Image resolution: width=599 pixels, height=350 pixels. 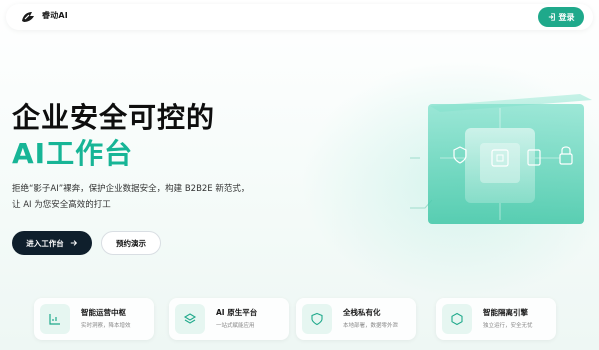 I want to click on feature-subtitle: 本地部署，数据零外泄, so click(x=371, y=326).